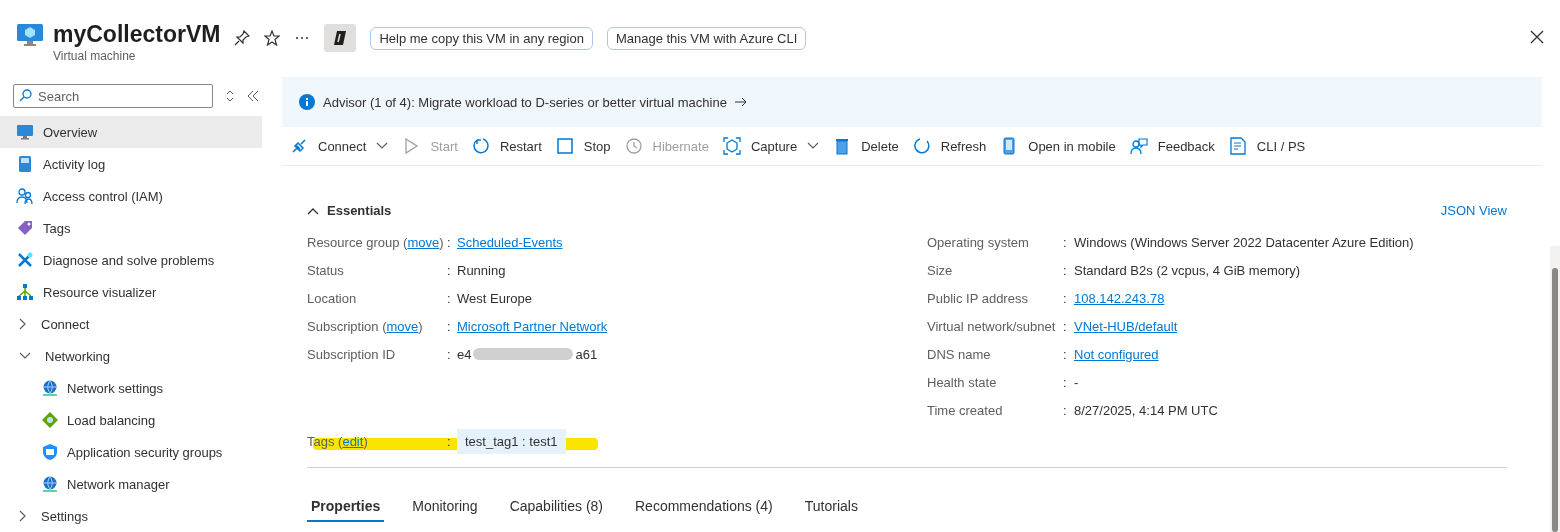  Describe the element at coordinates (1244, 242) in the screenshot. I see `field-value: Windows (Windows Server 2022 Datacenter Azure Edition)` at that location.